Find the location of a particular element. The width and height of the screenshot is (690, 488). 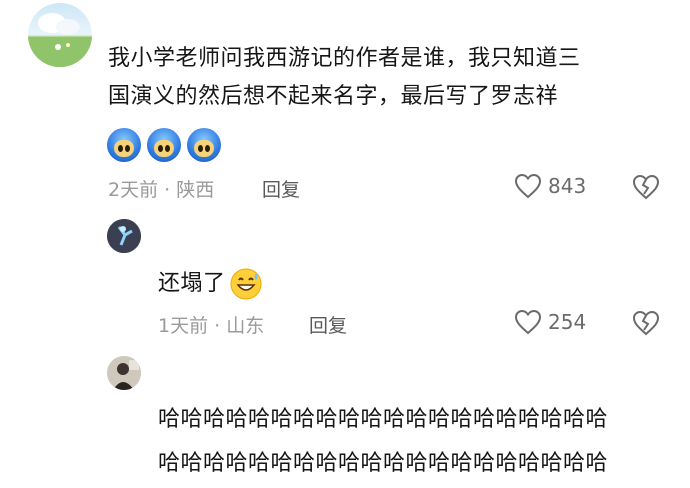

like-count: 843 is located at coordinates (567, 186).